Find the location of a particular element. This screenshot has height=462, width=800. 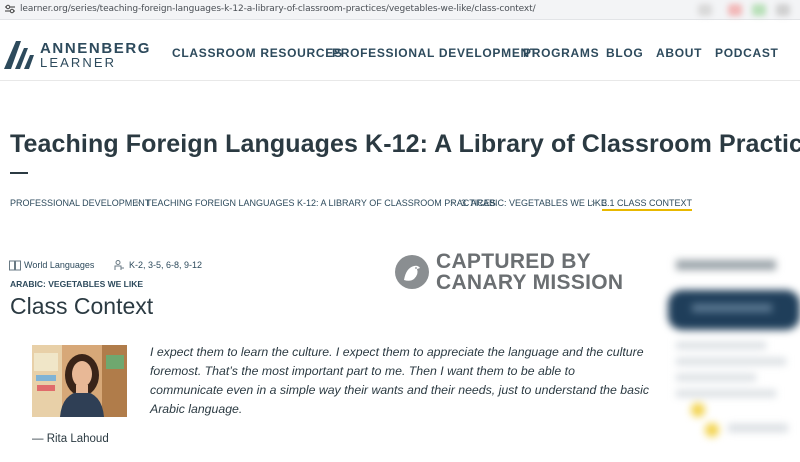

blurred-sidebar is located at coordinates (734, 356).